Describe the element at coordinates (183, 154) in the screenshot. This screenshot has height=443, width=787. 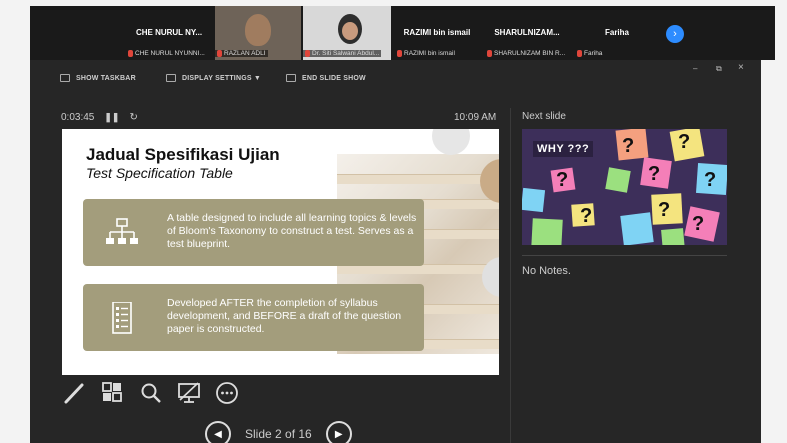
I see `slide-title: Jadual Spesifikasi Ujian` at that location.